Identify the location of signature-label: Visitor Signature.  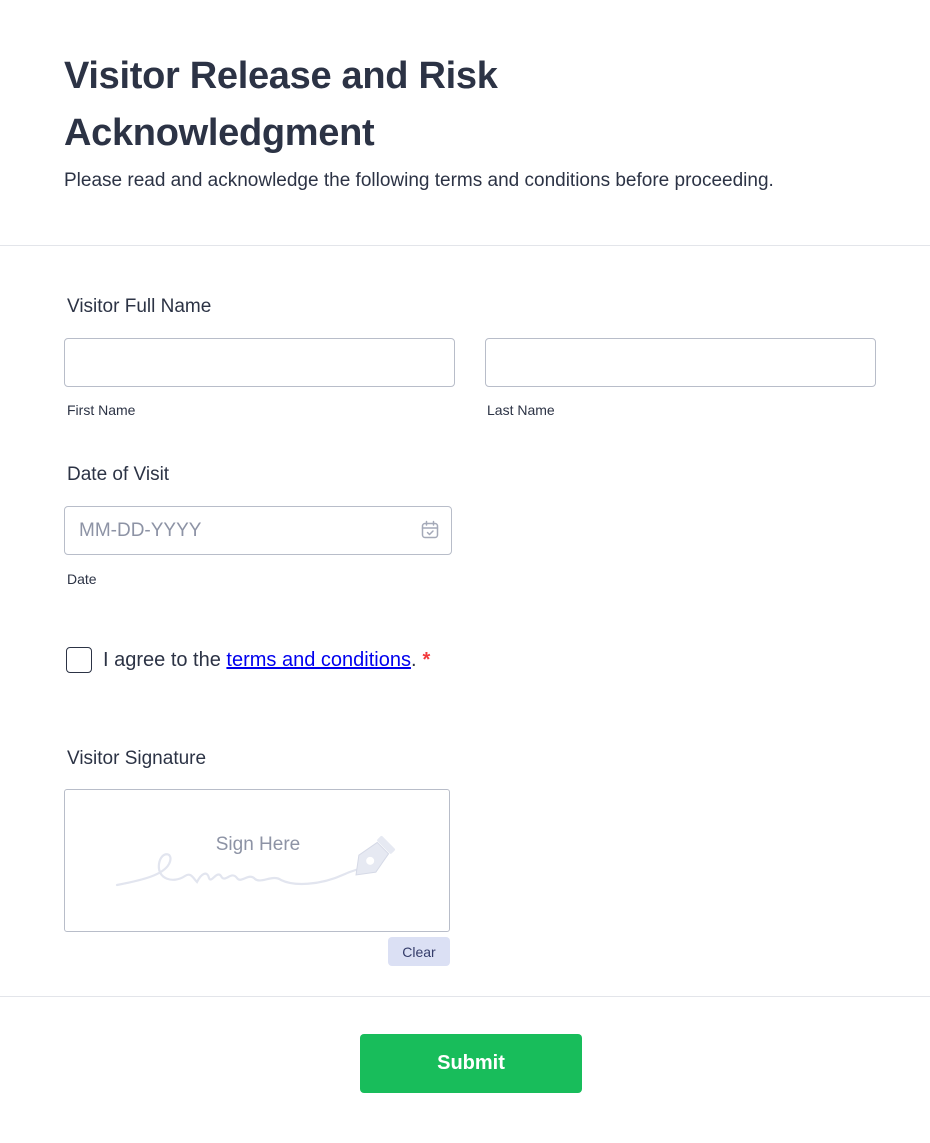
(137, 758).